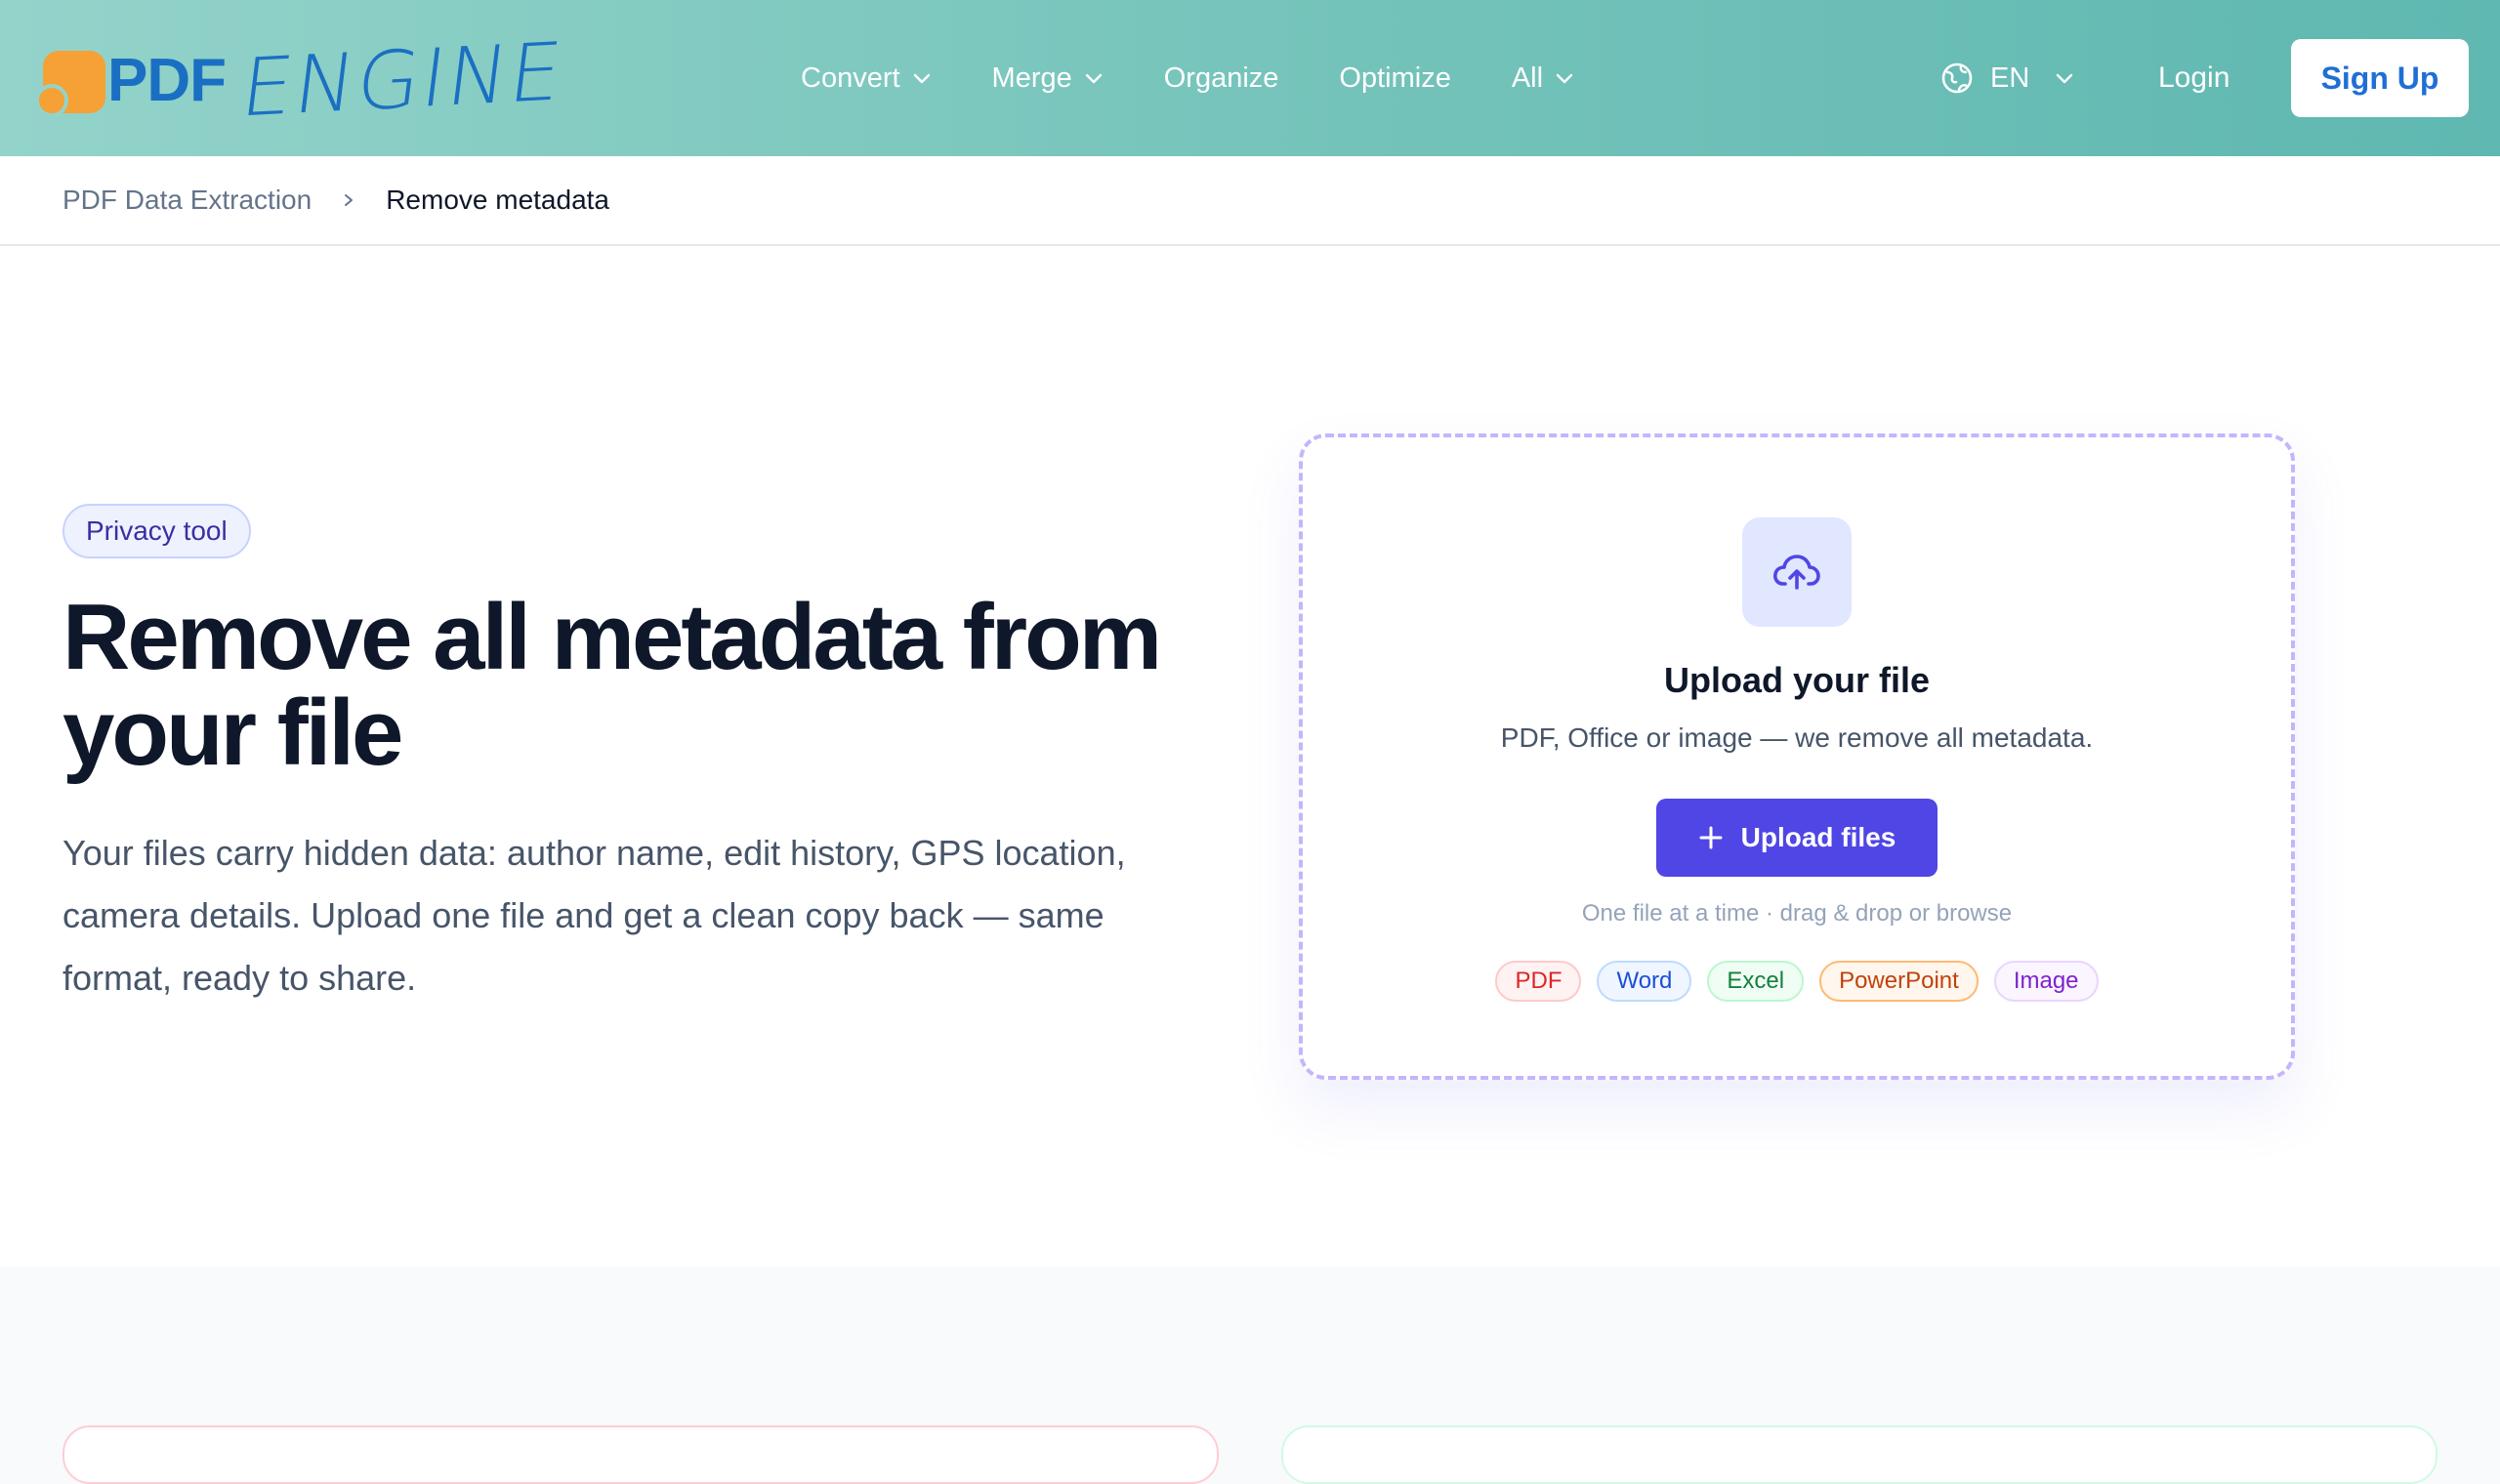 This screenshot has height=1484, width=2500. Describe the element at coordinates (1859, 1455) in the screenshot. I see `info-card-right` at that location.